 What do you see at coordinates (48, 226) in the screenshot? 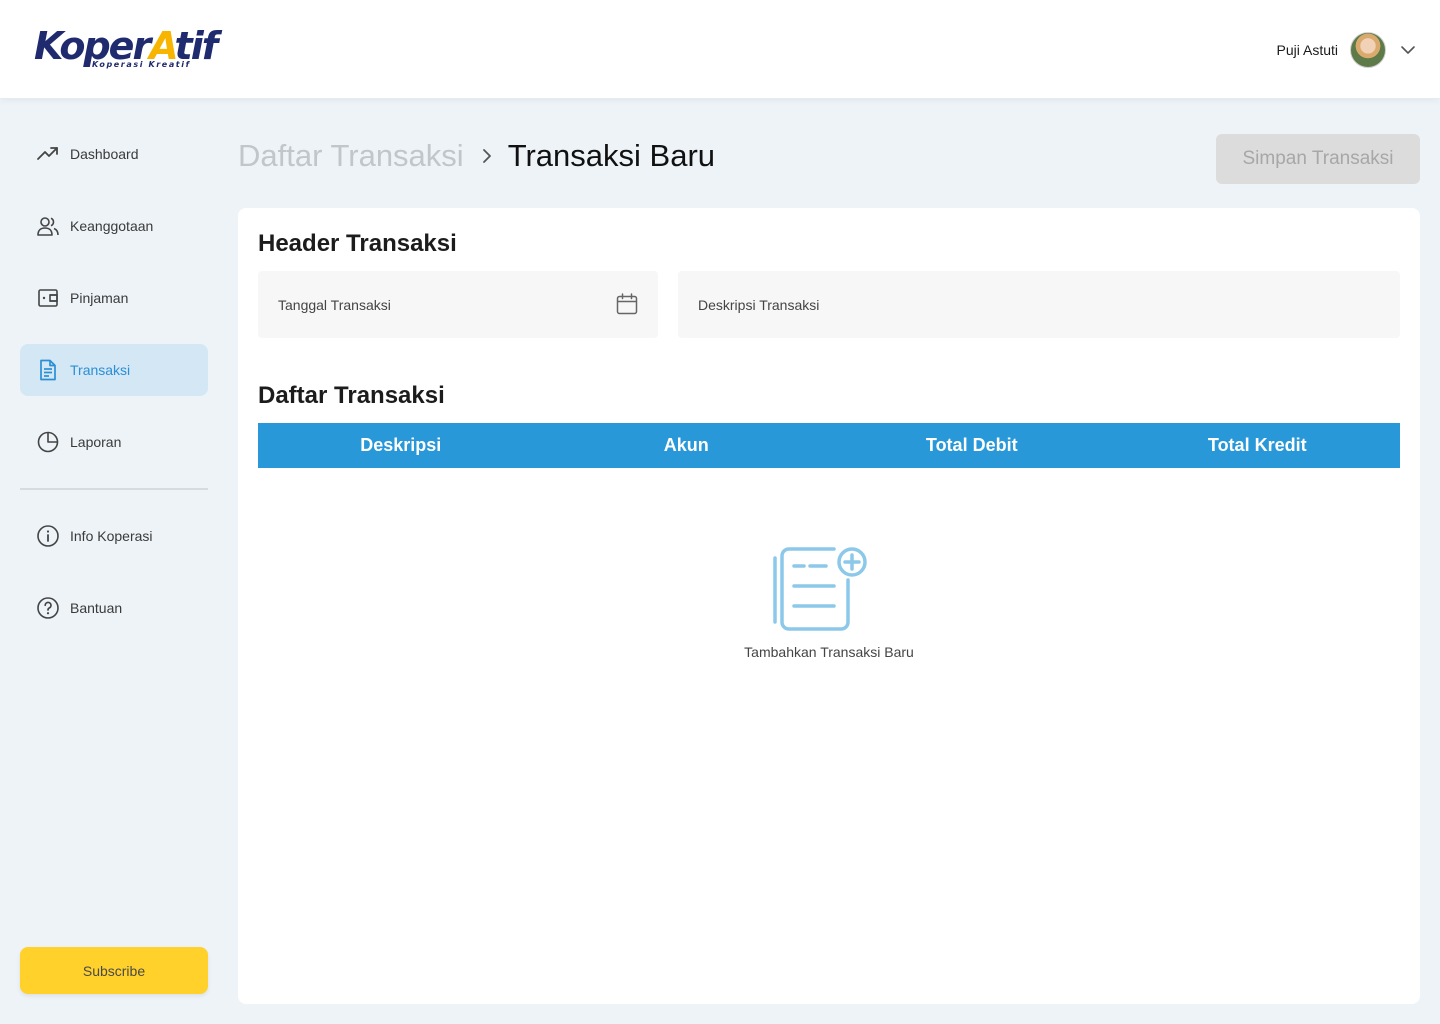
I see `users-icon` at bounding box center [48, 226].